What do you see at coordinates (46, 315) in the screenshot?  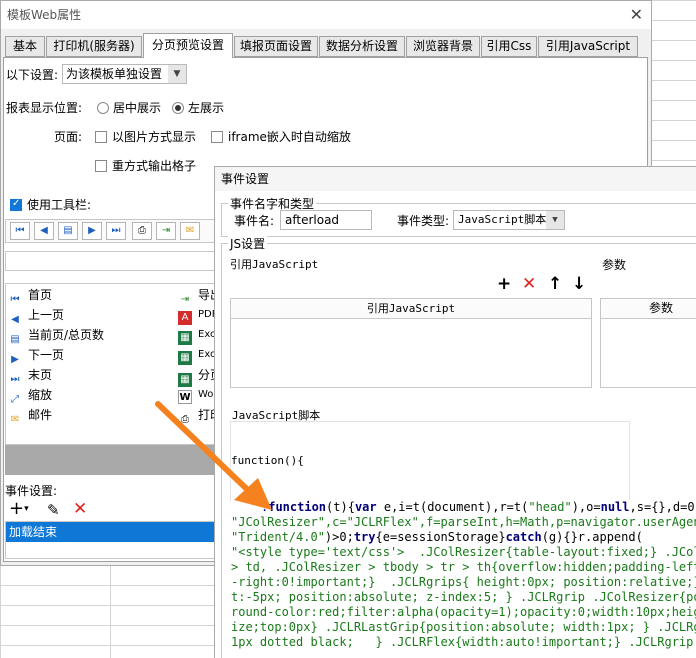 I see `list-item-label: 上一页` at bounding box center [46, 315].